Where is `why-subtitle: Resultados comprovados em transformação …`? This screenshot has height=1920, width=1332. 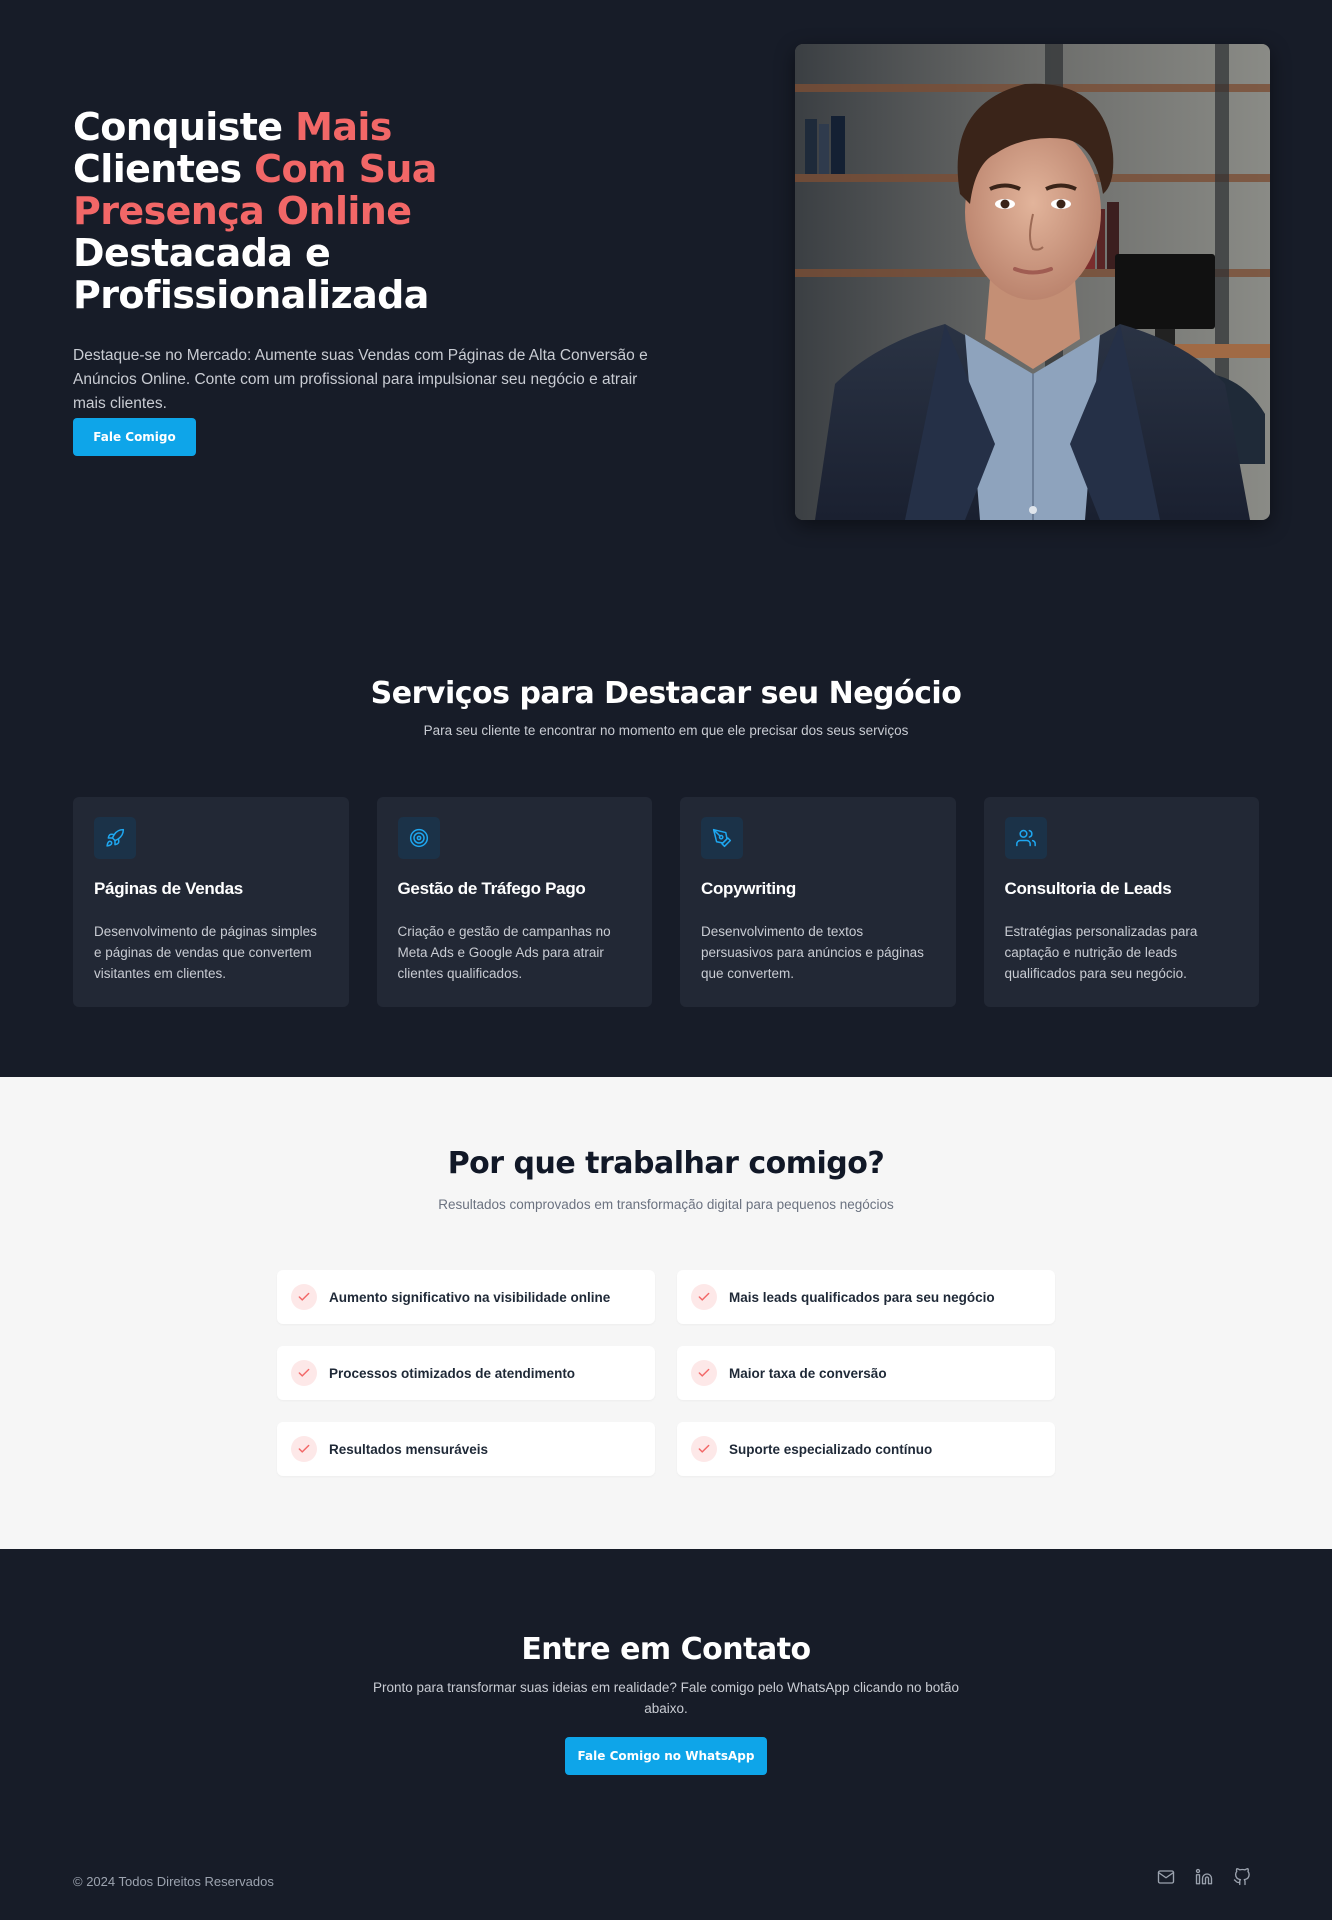 why-subtitle: Resultados comprovados em transformação … is located at coordinates (666, 1204).